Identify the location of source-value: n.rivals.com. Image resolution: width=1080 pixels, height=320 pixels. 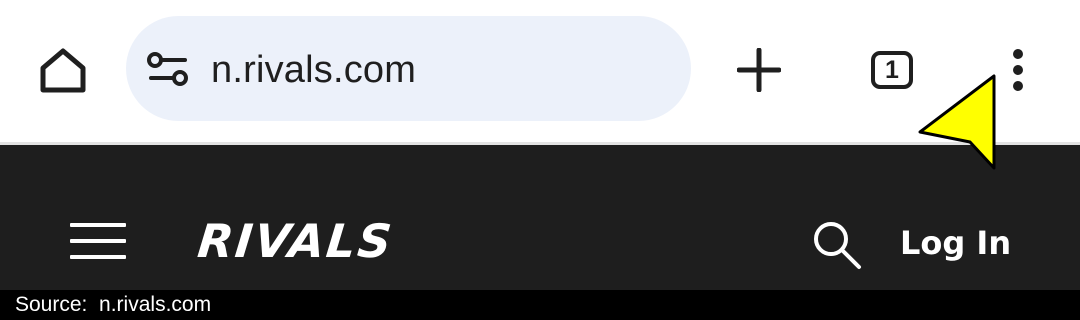
(155, 304).